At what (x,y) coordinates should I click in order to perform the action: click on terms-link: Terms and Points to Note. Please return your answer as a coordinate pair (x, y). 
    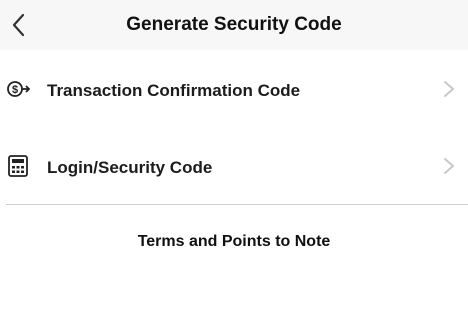
    Looking at the image, I should click on (234, 242).